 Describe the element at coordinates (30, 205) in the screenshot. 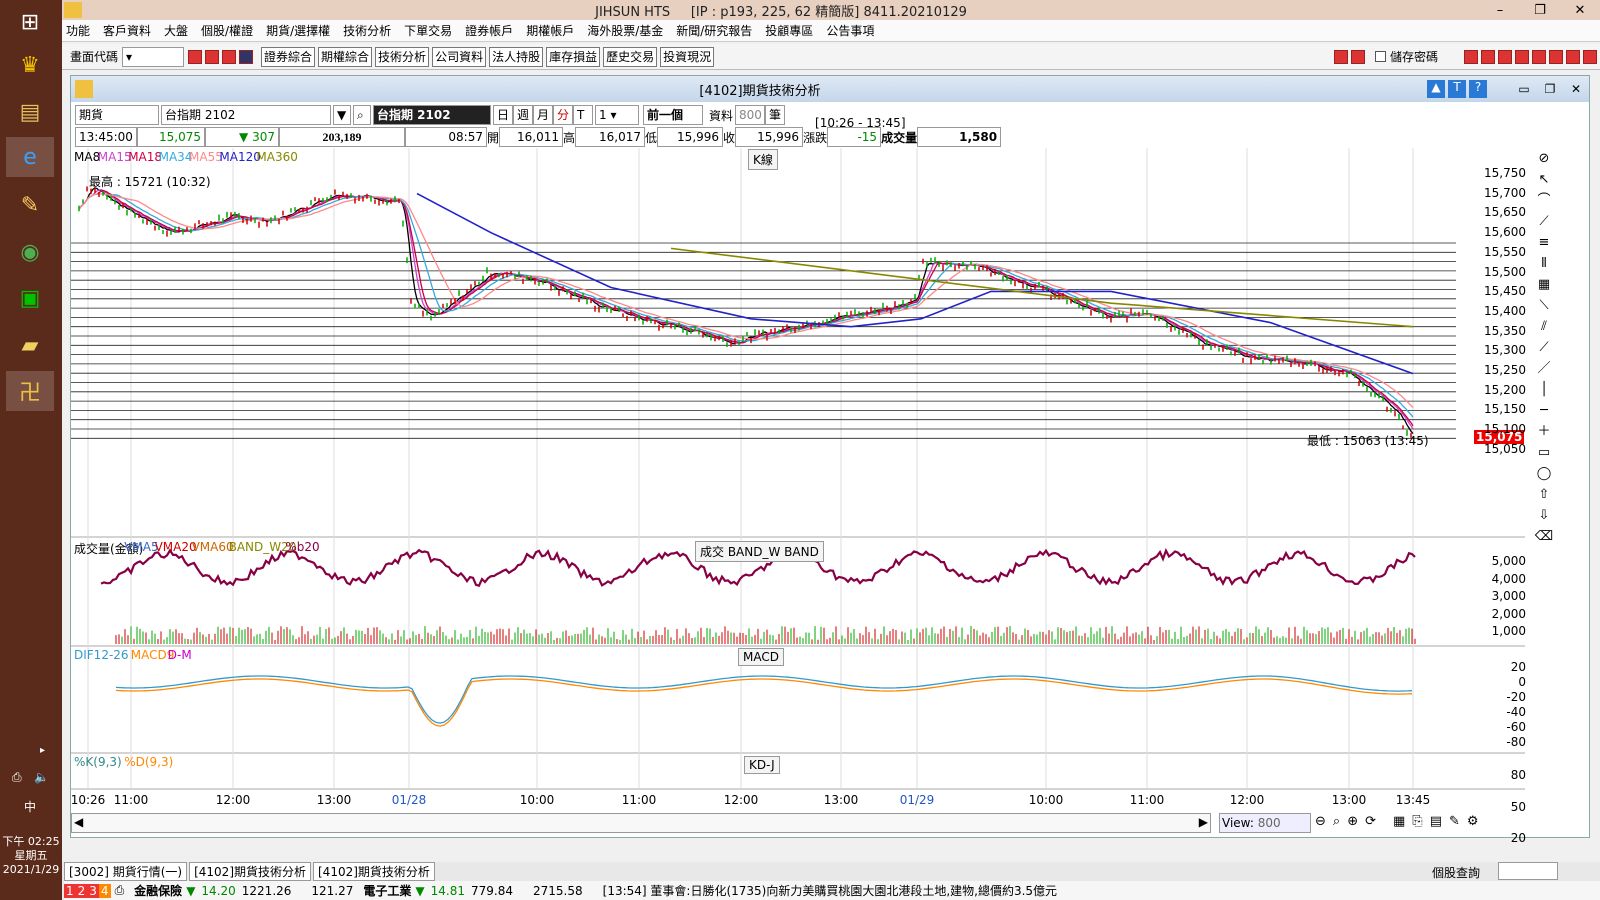

I see `paint-icon: ✎` at that location.